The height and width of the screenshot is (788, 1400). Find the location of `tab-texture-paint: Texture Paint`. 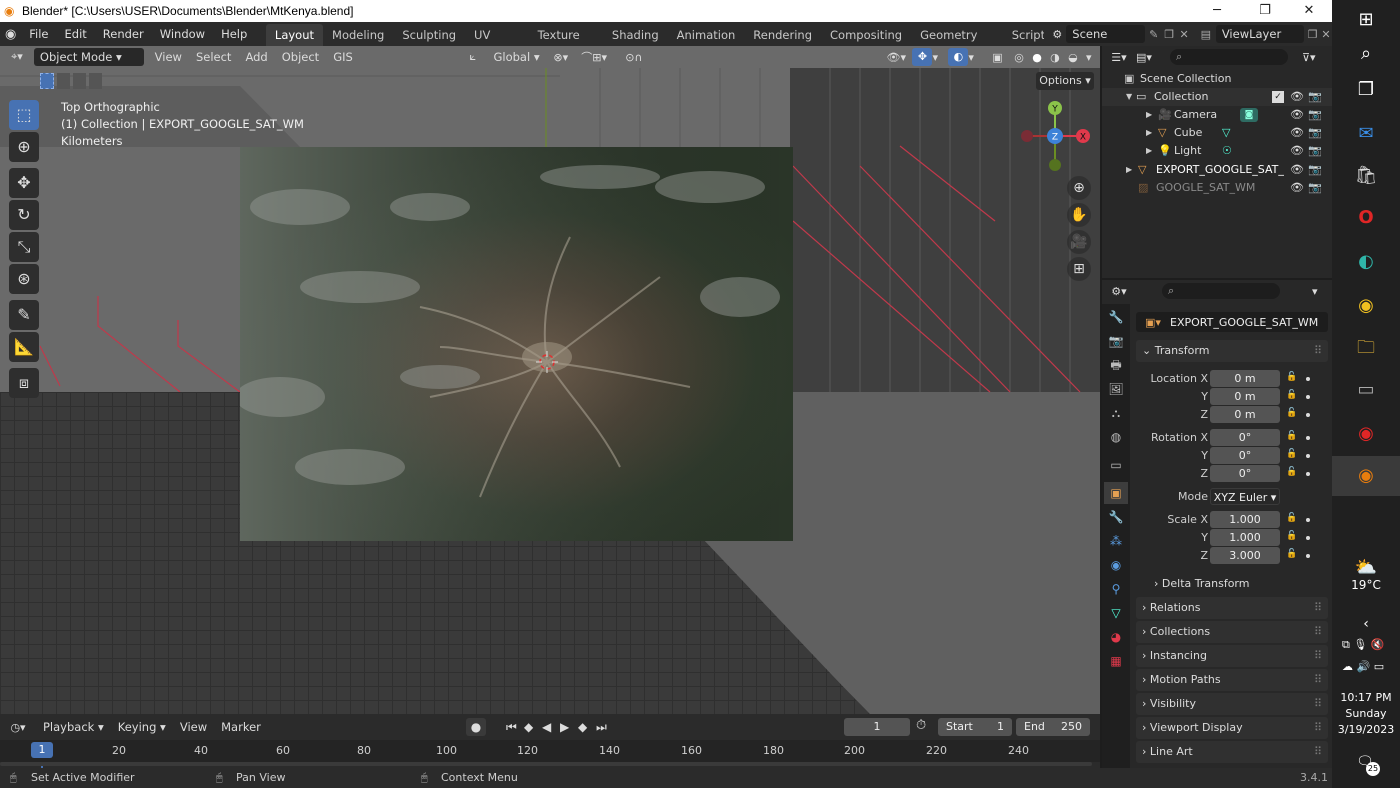

tab-texture-paint: Texture Paint is located at coordinates (566, 44).